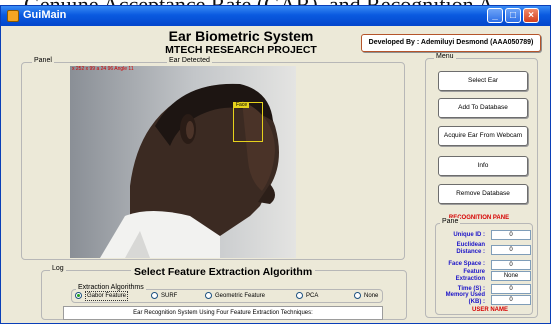  I want to click on add-to-database-button: Add To Database, so click(483, 108).